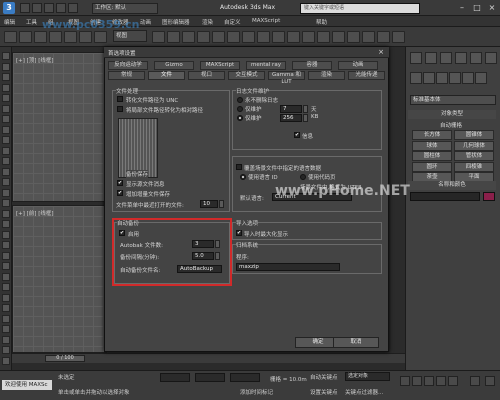  Describe the element at coordinates (243, 177) in the screenshot. I see `use-language-radio` at that location.